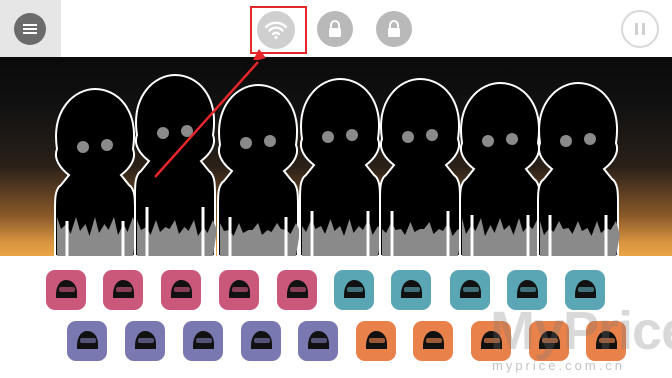 This screenshot has height=378, width=672. I want to click on bandana-sound-tile, so click(433, 341).